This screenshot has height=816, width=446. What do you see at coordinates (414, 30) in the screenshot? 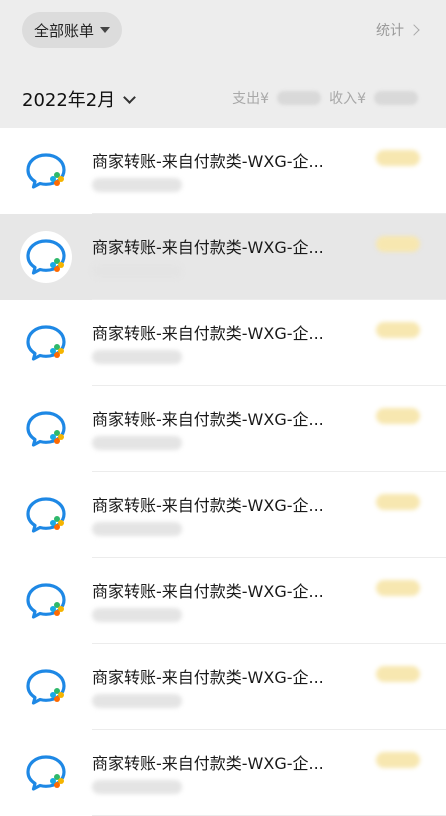
I see `chevron-right-icon` at bounding box center [414, 30].